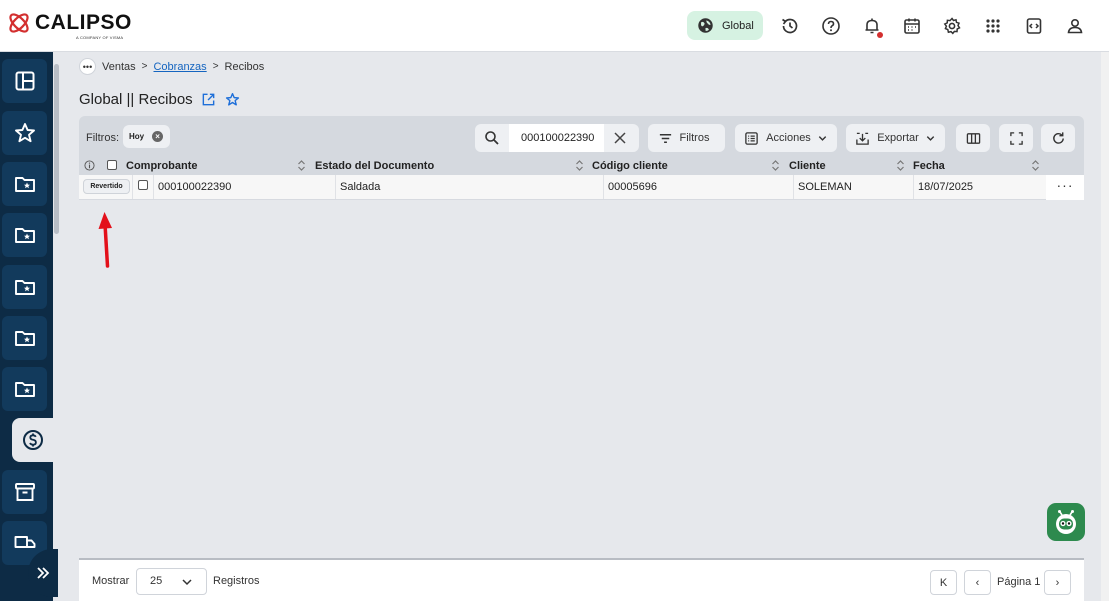 Image resolution: width=1109 pixels, height=601 pixels. What do you see at coordinates (374, 166) in the screenshot?
I see `column-header-estado: Estado del Documento` at bounding box center [374, 166].